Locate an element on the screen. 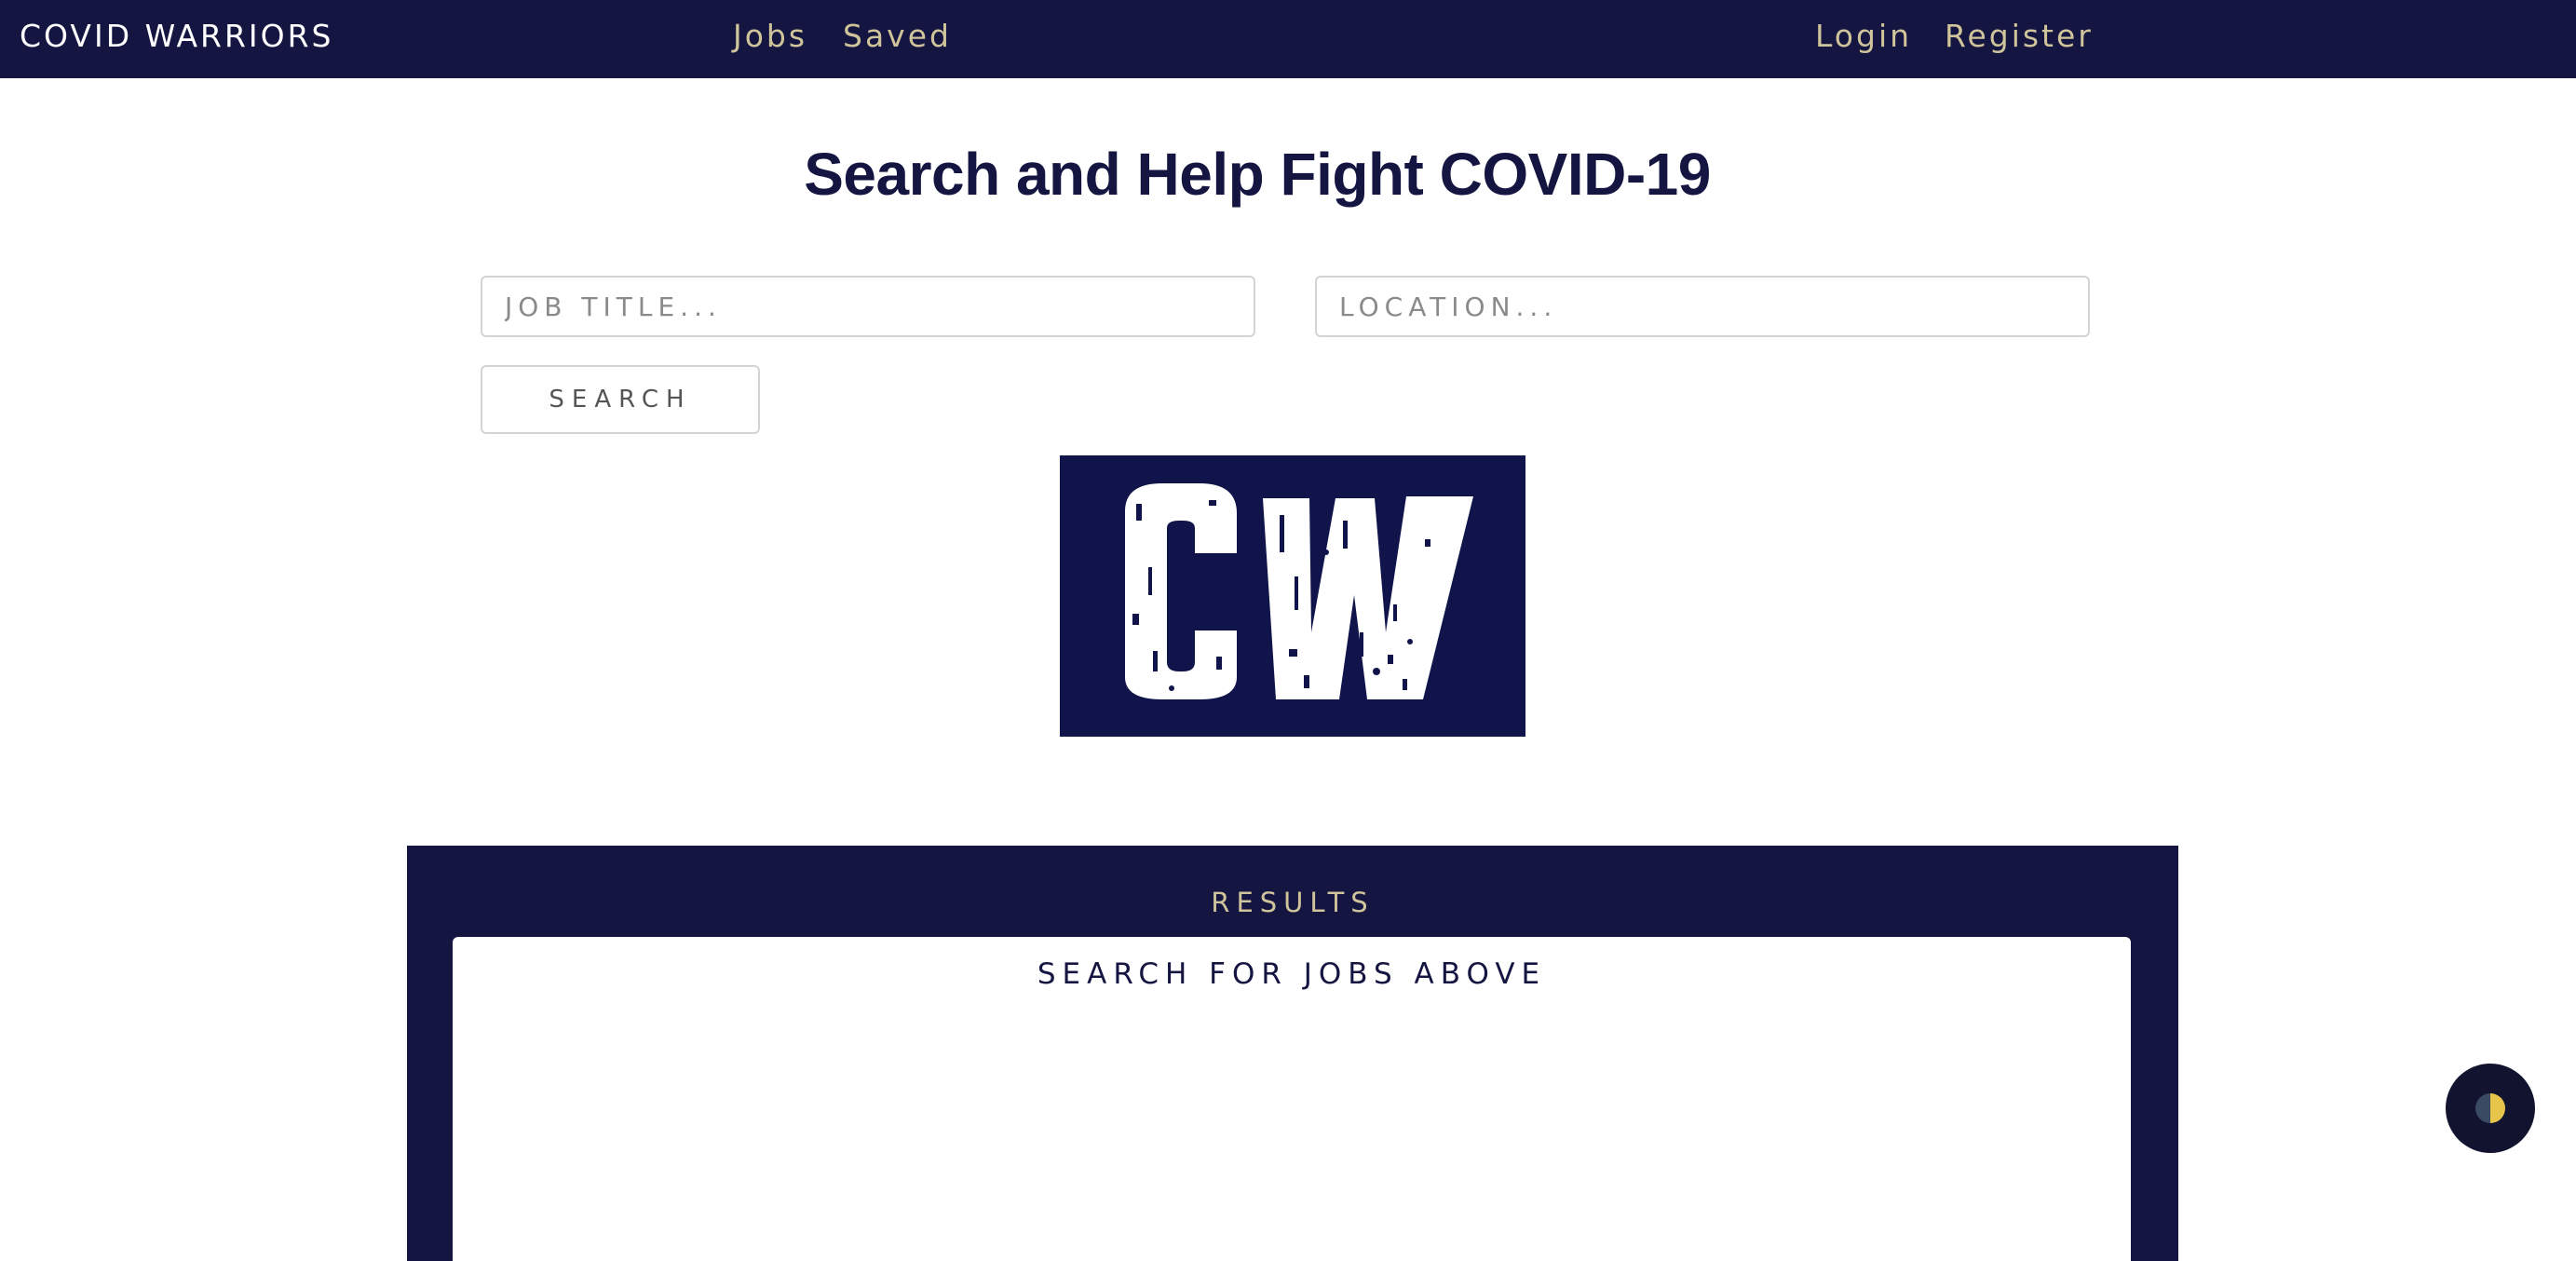 The width and height of the screenshot is (2576, 1261). nav-link-saved: Saved is located at coordinates (897, 39).